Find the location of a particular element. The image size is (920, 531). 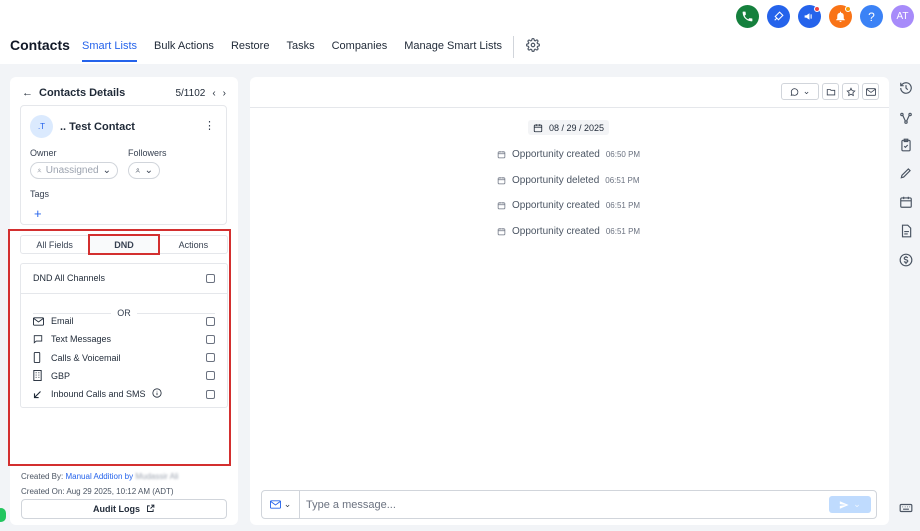

gear-icon is located at coordinates (533, 47).